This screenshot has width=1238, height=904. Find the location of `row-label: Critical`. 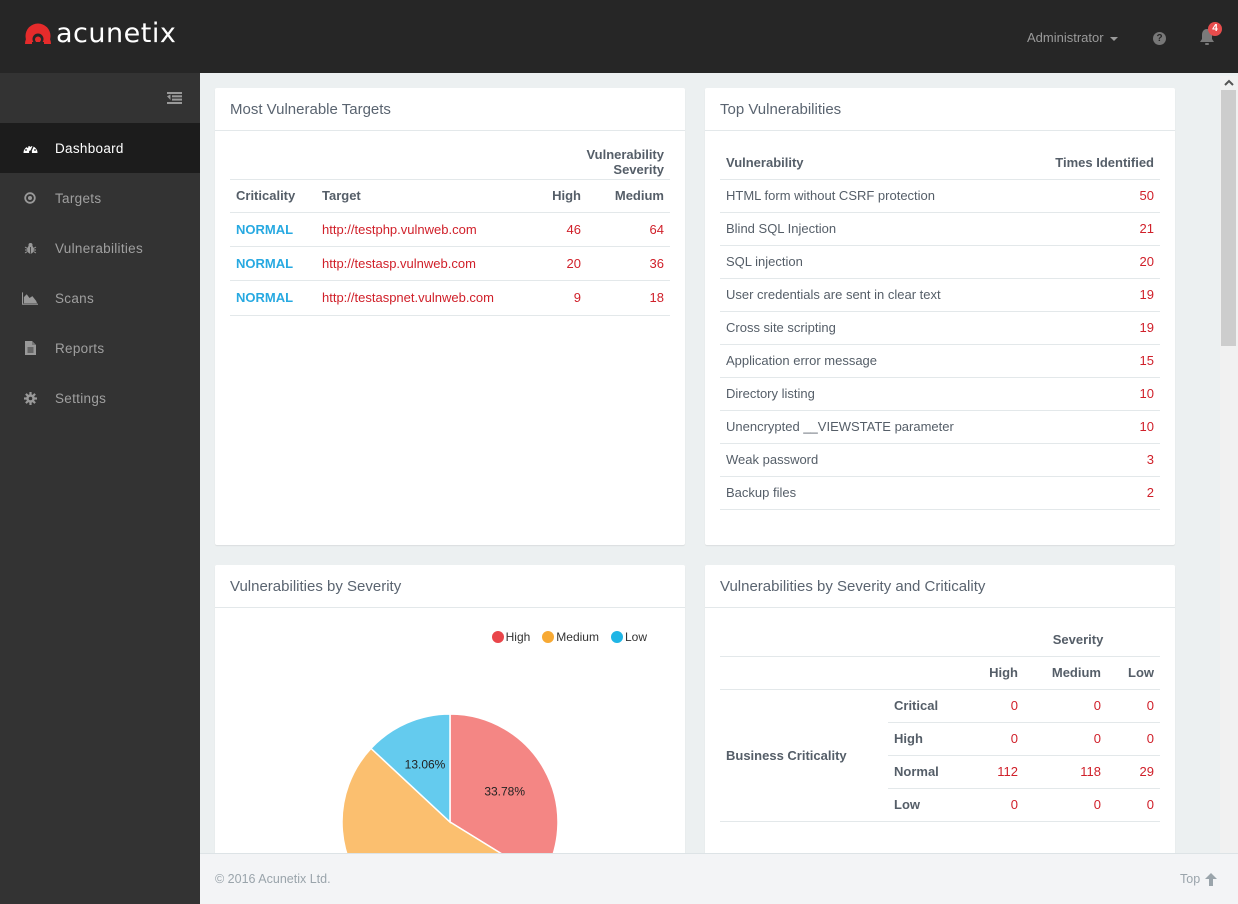

row-label: Critical is located at coordinates (925, 705).